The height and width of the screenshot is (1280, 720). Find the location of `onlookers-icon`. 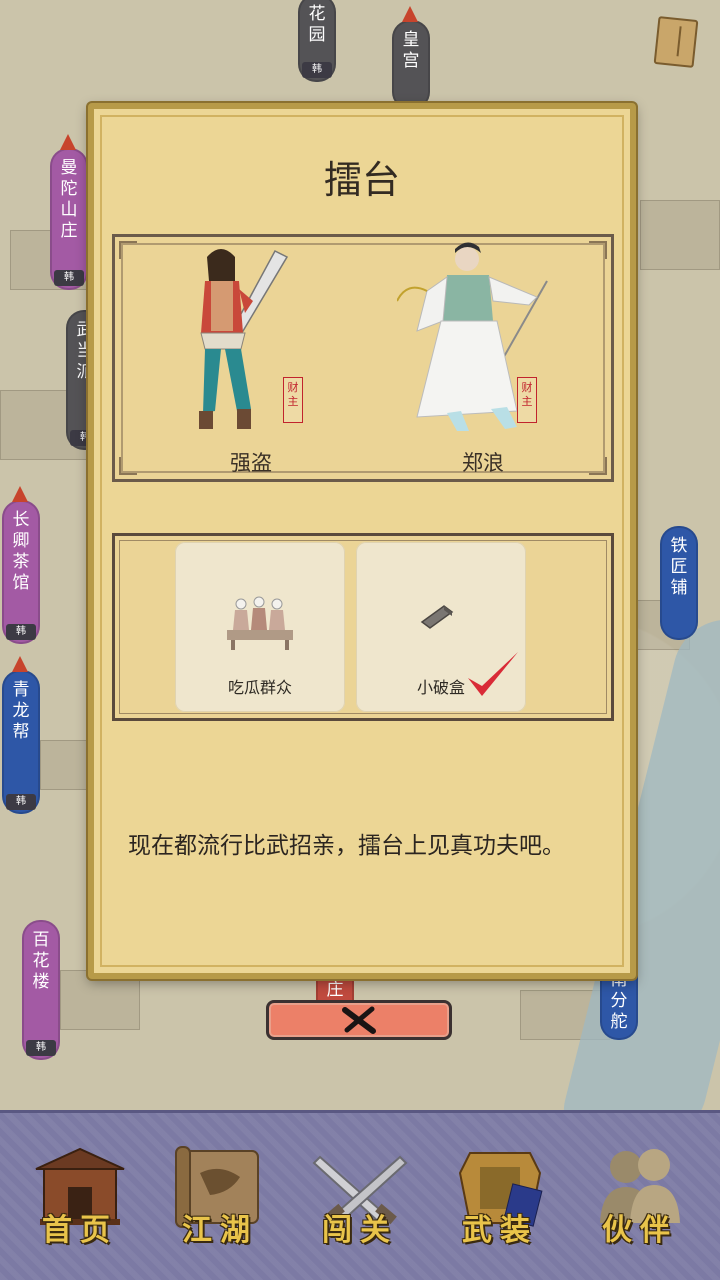

onlookers-icon is located at coordinates (260, 623).